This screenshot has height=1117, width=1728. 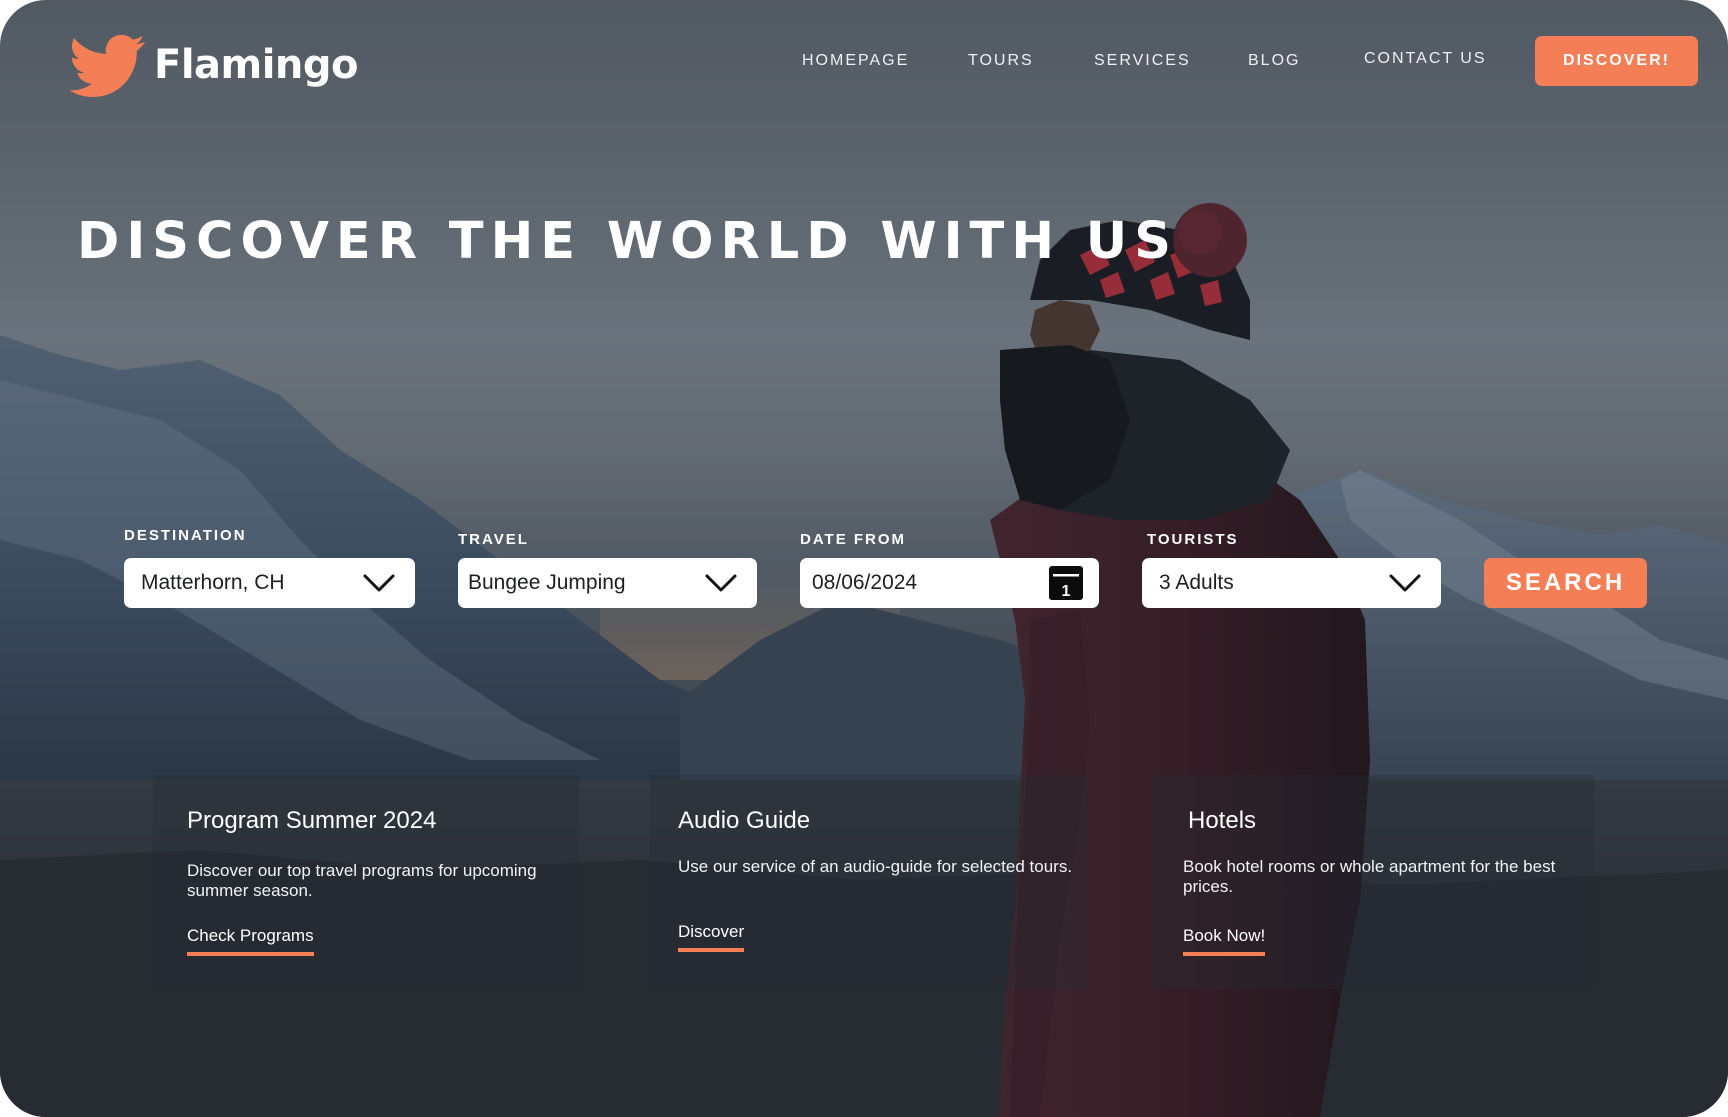 I want to click on search-button: SEARCH, so click(x=1565, y=583).